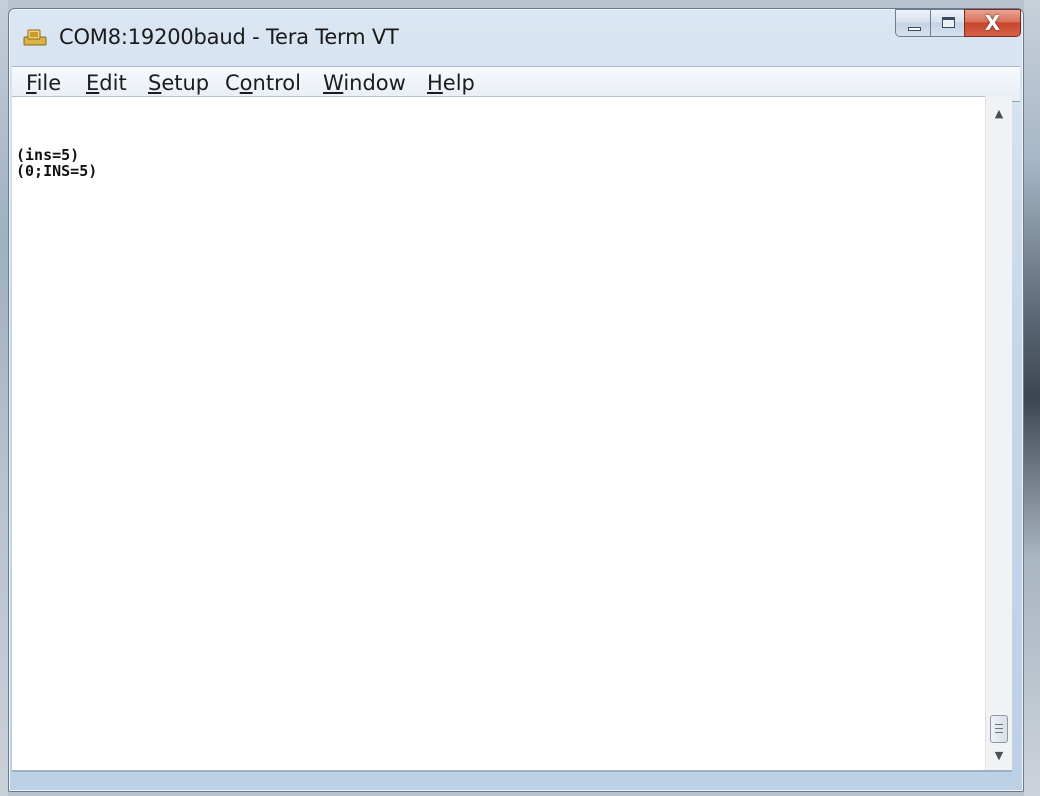 This screenshot has width=1040, height=796. Describe the element at coordinates (178, 83) in the screenshot. I see `menu-setup: Setup` at that location.